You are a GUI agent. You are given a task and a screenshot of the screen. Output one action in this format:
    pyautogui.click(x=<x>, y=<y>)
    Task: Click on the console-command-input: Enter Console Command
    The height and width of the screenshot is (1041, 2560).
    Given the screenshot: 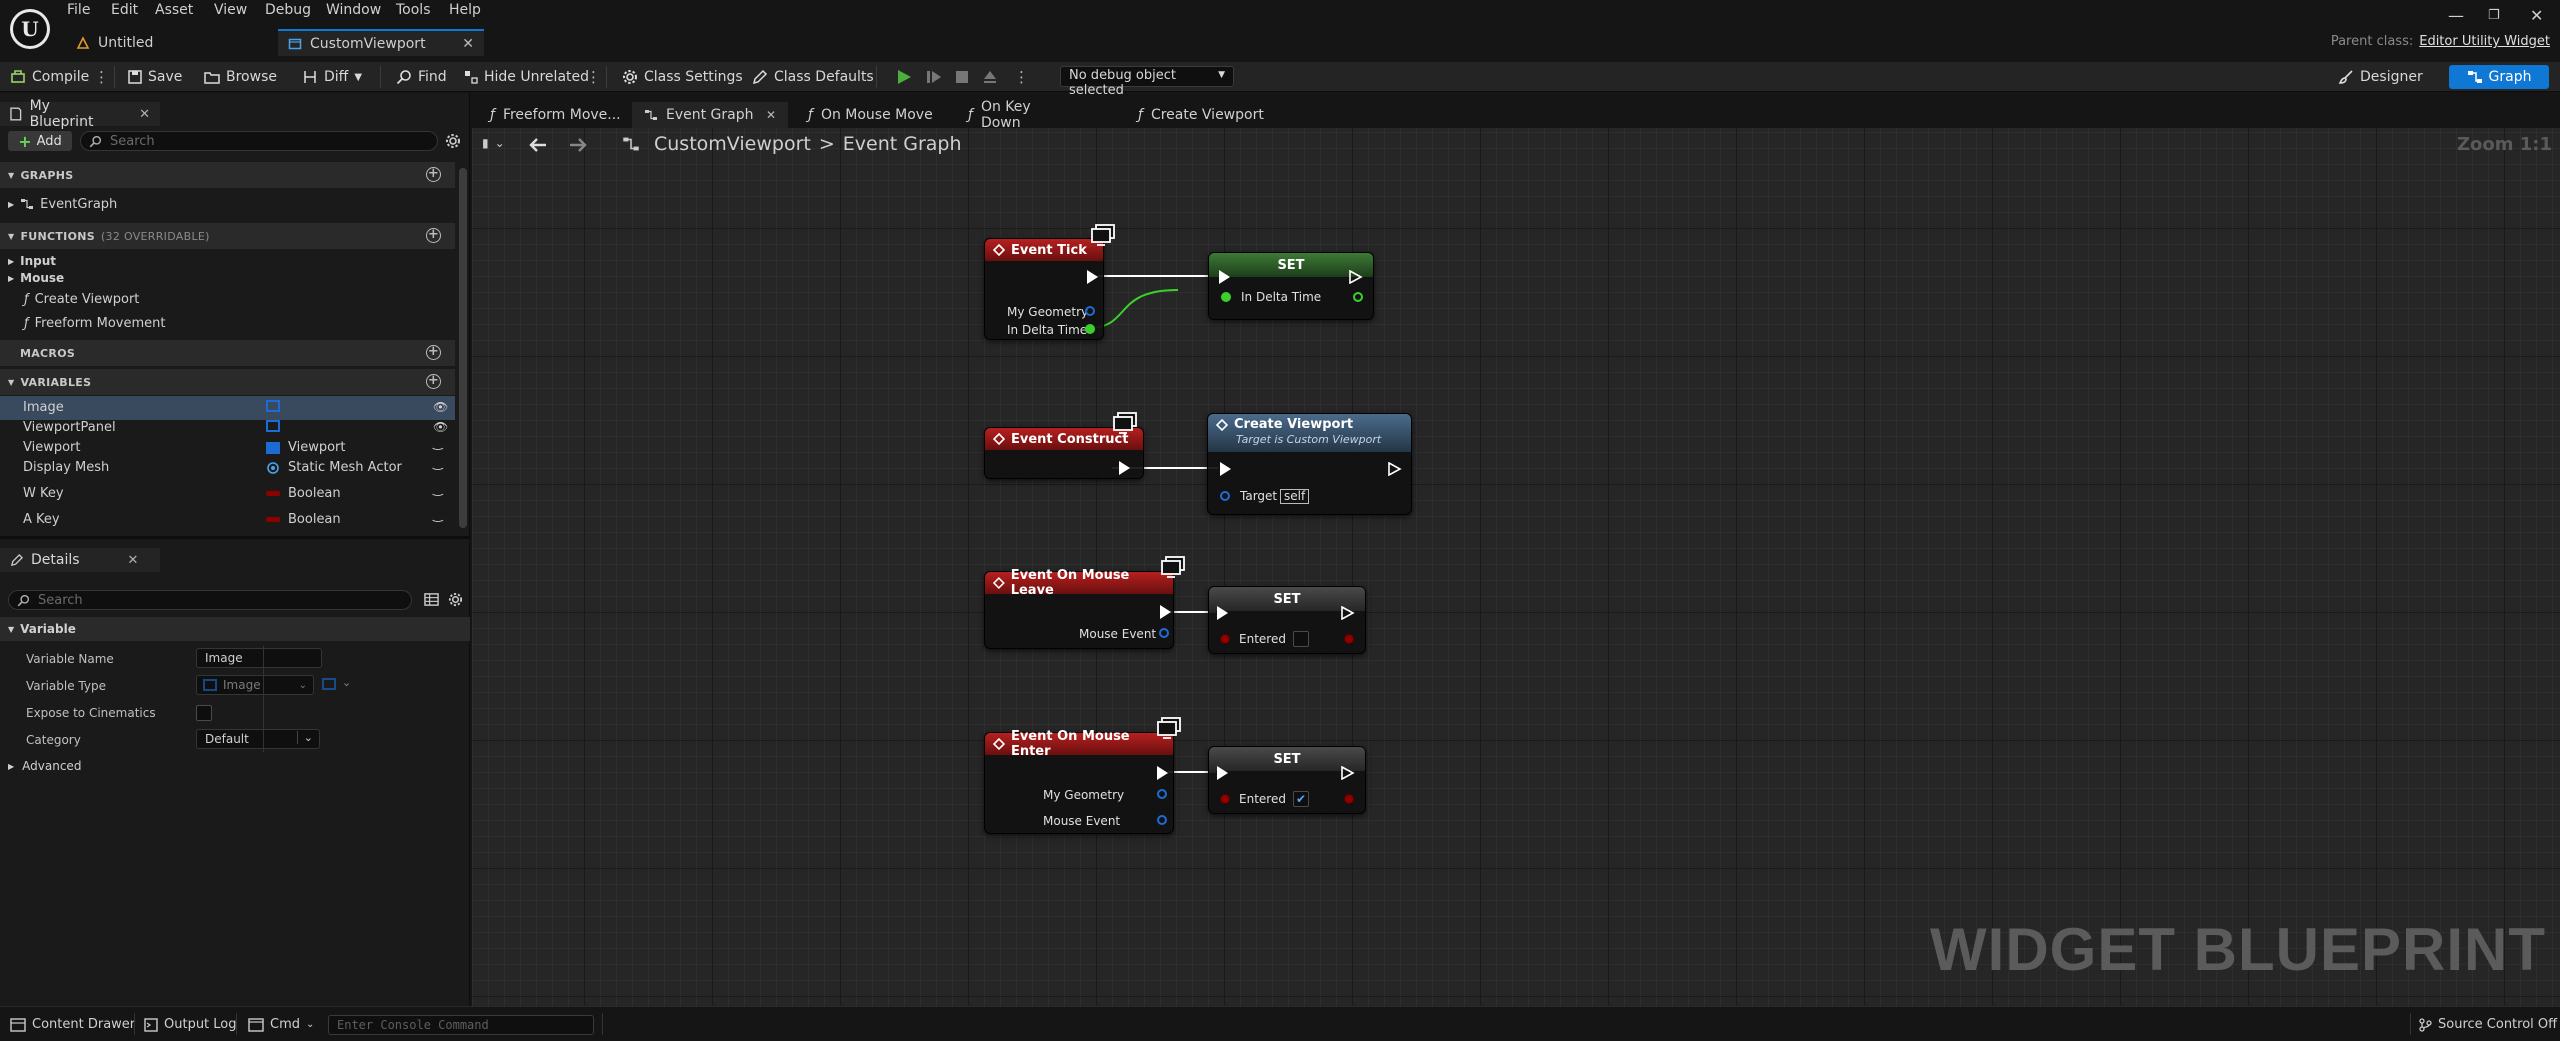 What is the action you would take?
    pyautogui.click(x=461, y=1025)
    